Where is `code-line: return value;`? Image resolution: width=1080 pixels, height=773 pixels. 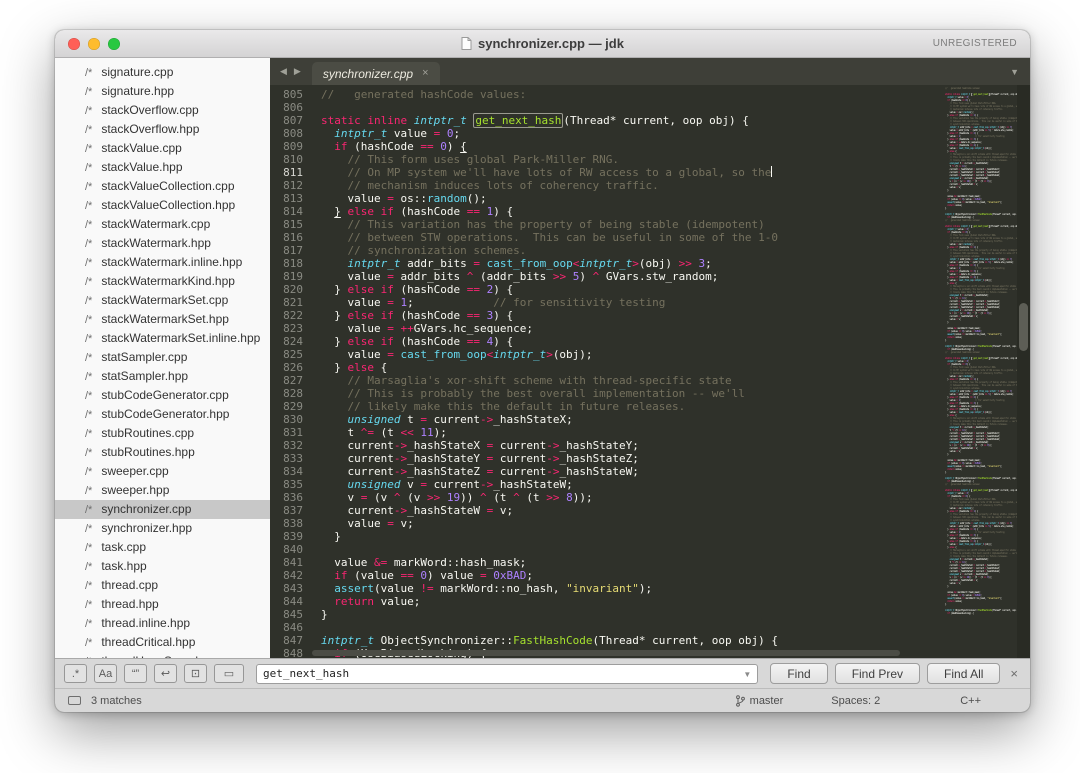
code-line: return value; is located at coordinates (633, 601).